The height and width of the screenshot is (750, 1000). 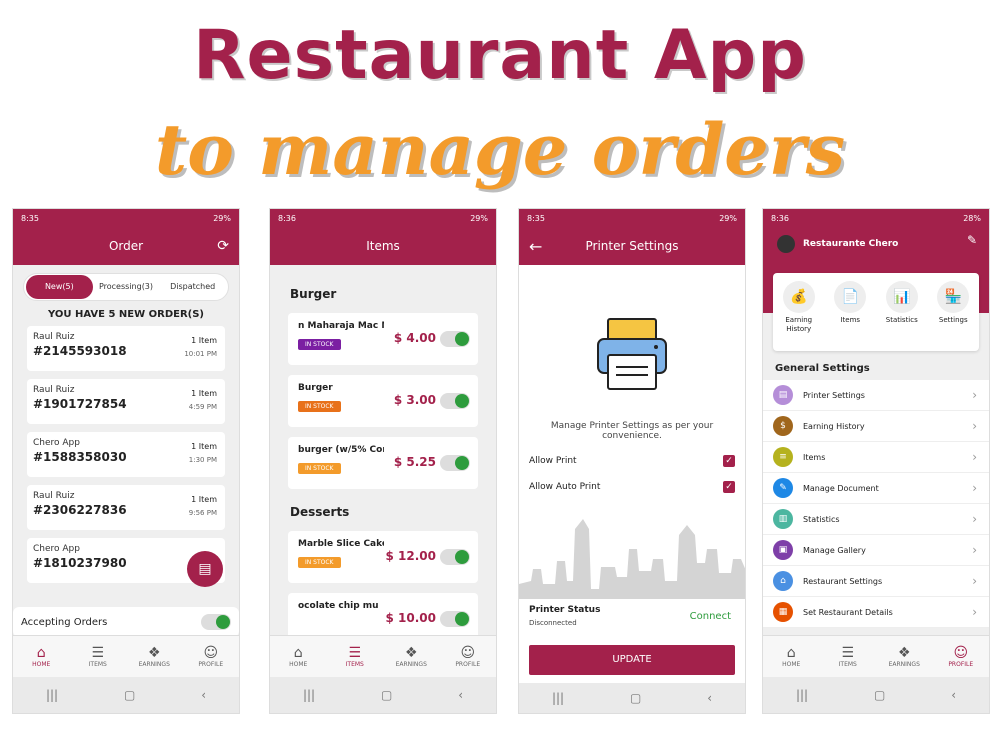 I want to click on printer-status-row: Printer Status Disconnected Connect, so click(x=632, y=620).